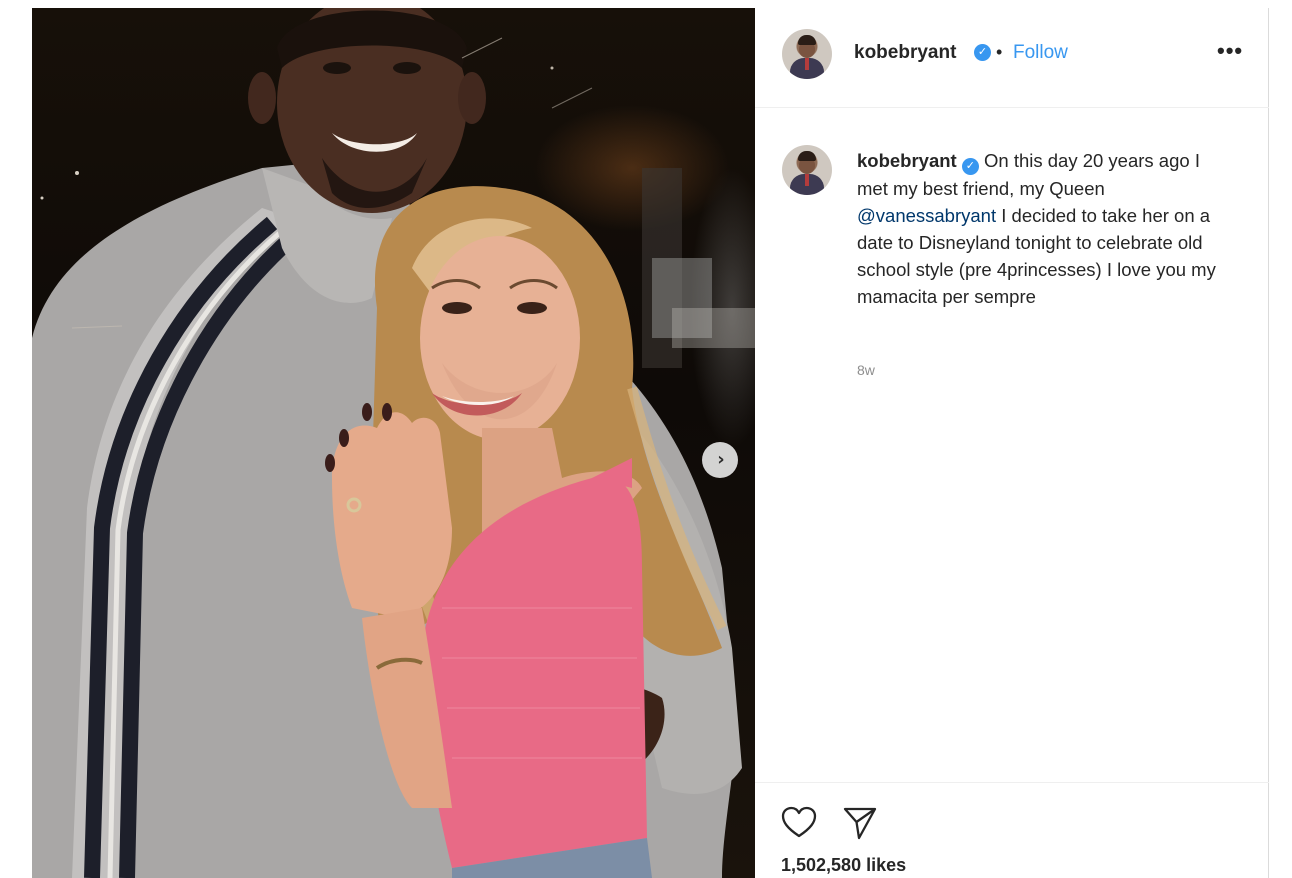  Describe the element at coordinates (1012, 58) in the screenshot. I see `post-header: kobebryant ✓ • Follow •••` at that location.